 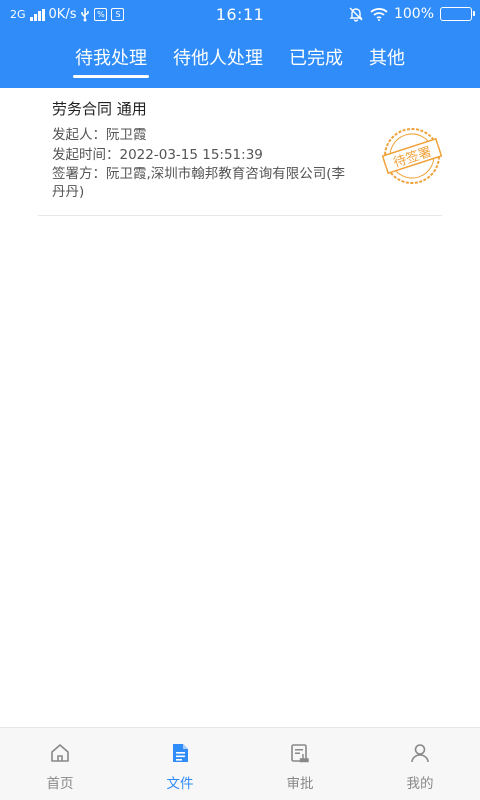 What do you see at coordinates (118, 14) in the screenshot?
I see `sim-icon: S` at bounding box center [118, 14].